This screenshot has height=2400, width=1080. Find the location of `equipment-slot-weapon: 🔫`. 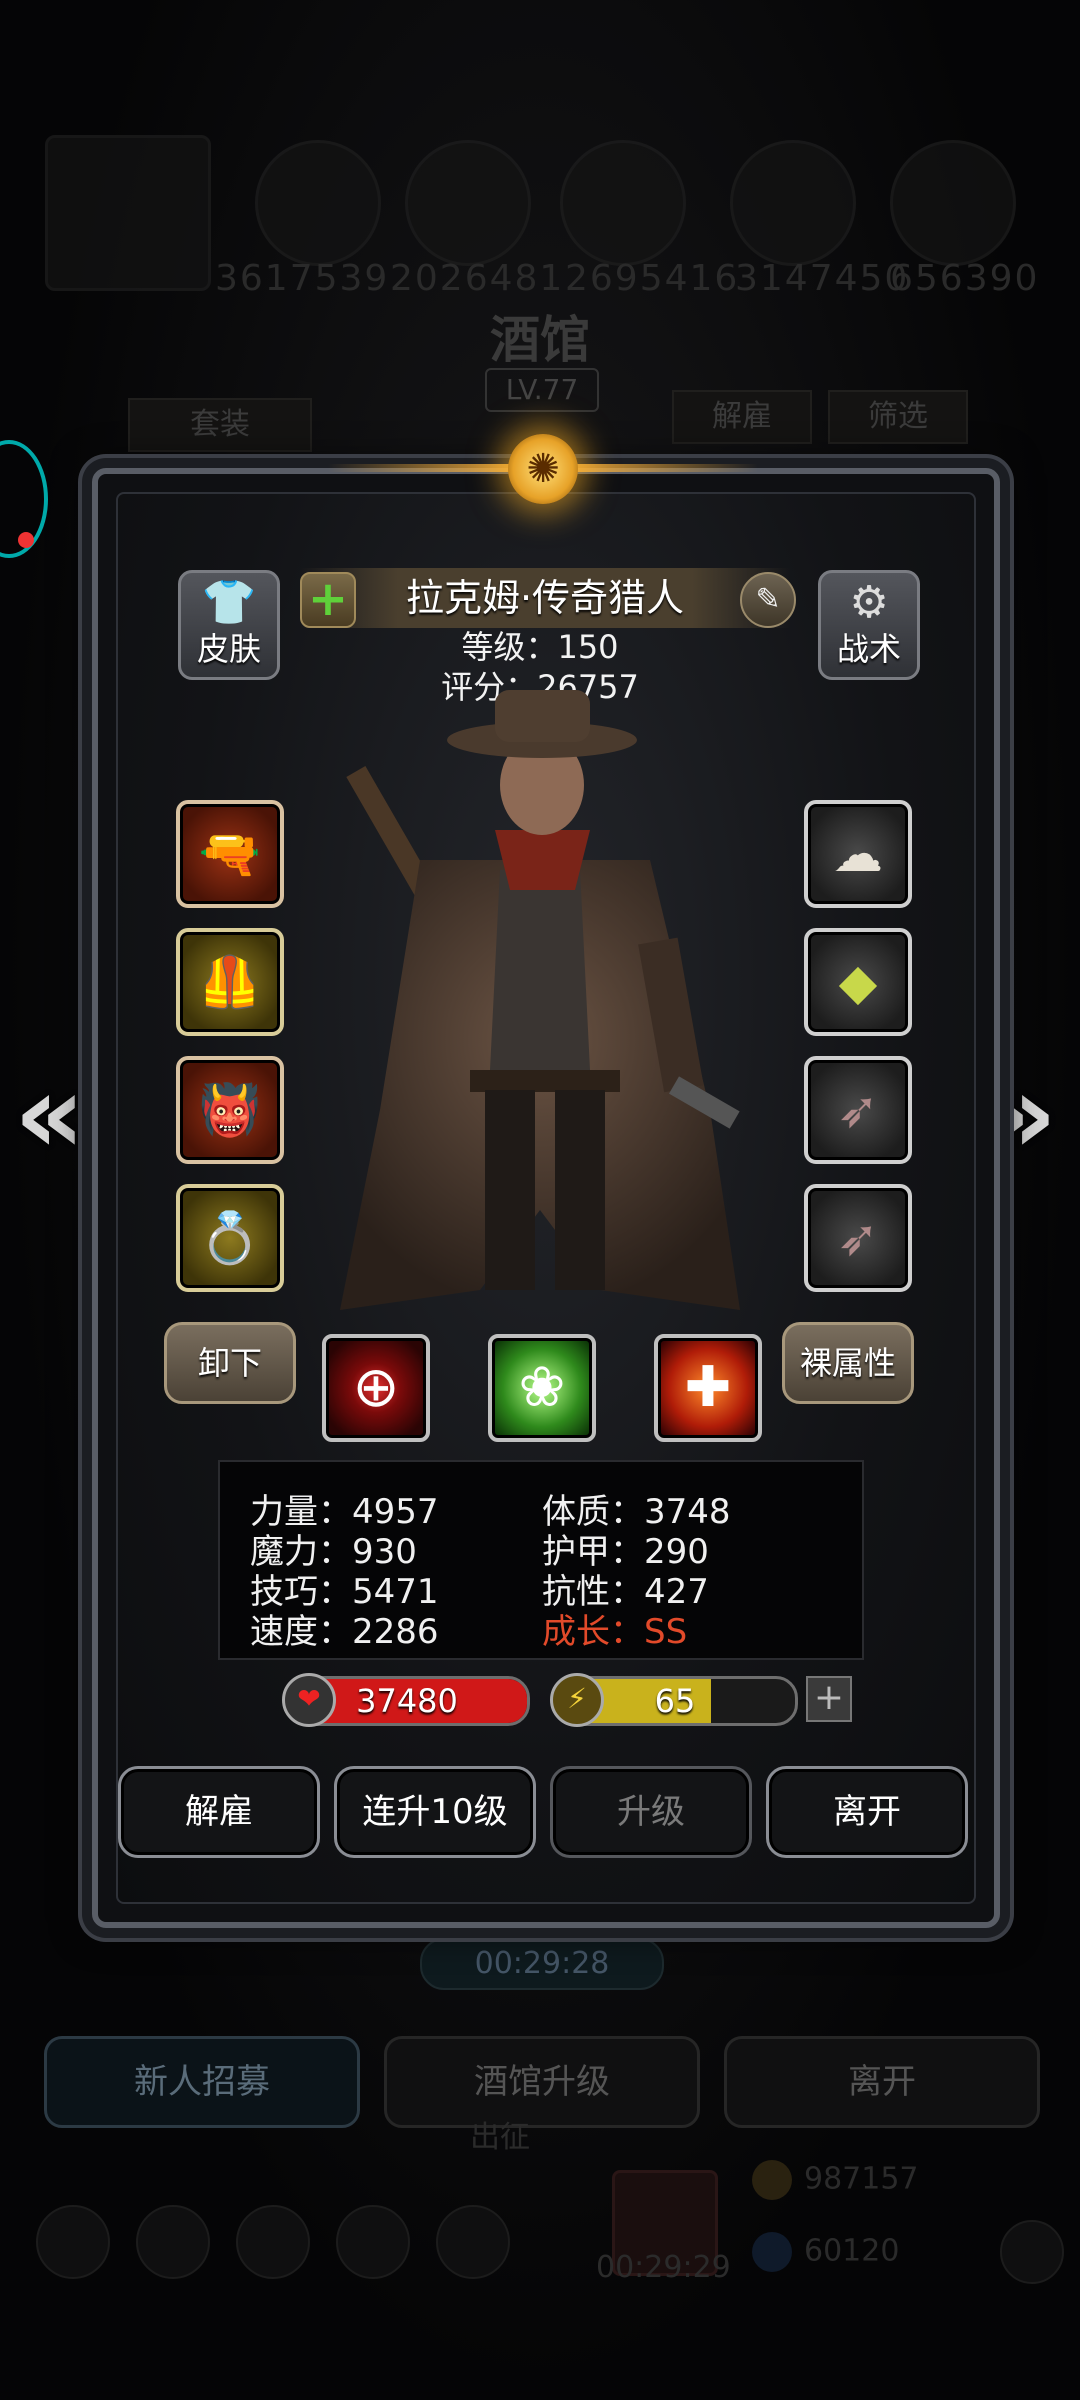

equipment-slot-weapon: 🔫 is located at coordinates (230, 854).